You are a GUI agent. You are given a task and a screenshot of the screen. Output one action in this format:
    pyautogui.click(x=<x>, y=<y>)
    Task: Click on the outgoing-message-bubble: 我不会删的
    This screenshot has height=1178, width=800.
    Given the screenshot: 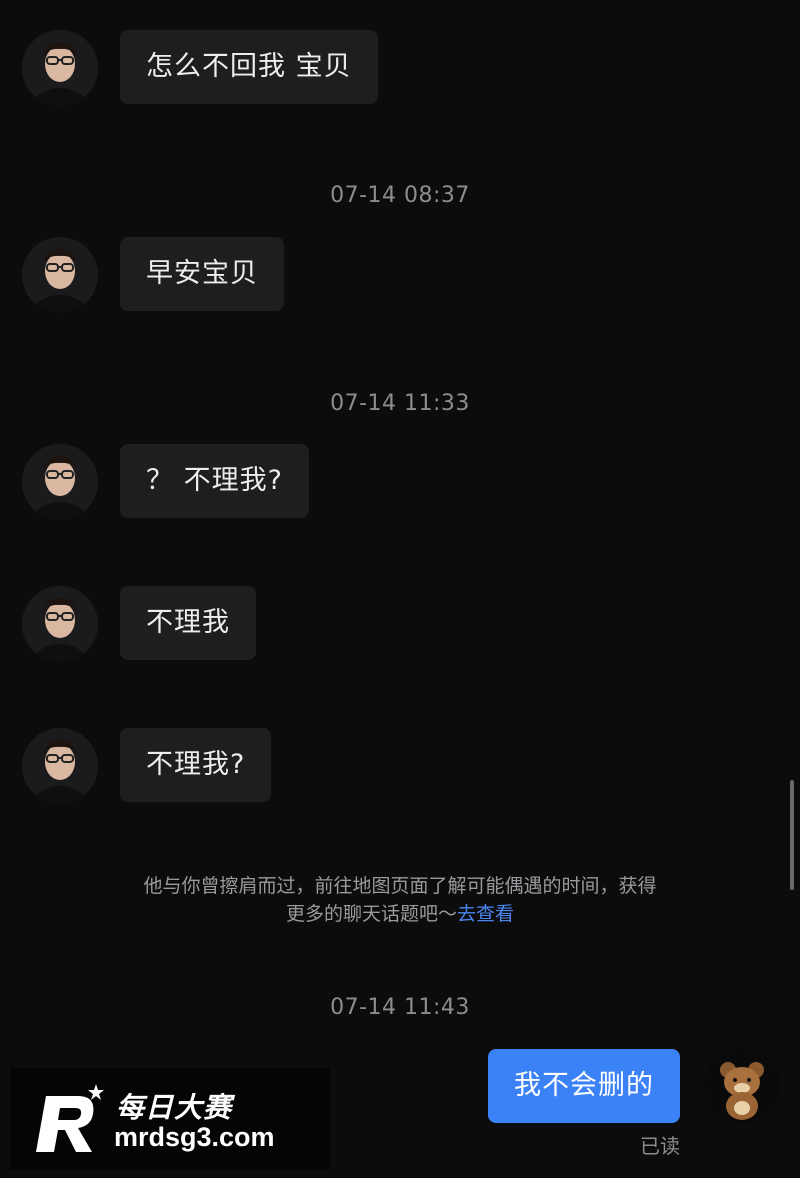 What is the action you would take?
    pyautogui.click(x=584, y=1086)
    